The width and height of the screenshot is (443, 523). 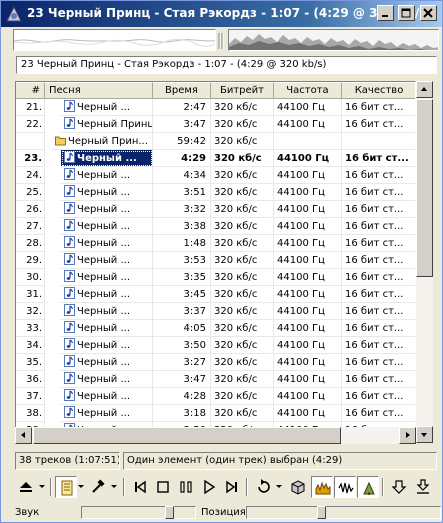 I want to click on arrow-up-icon, so click(x=424, y=89).